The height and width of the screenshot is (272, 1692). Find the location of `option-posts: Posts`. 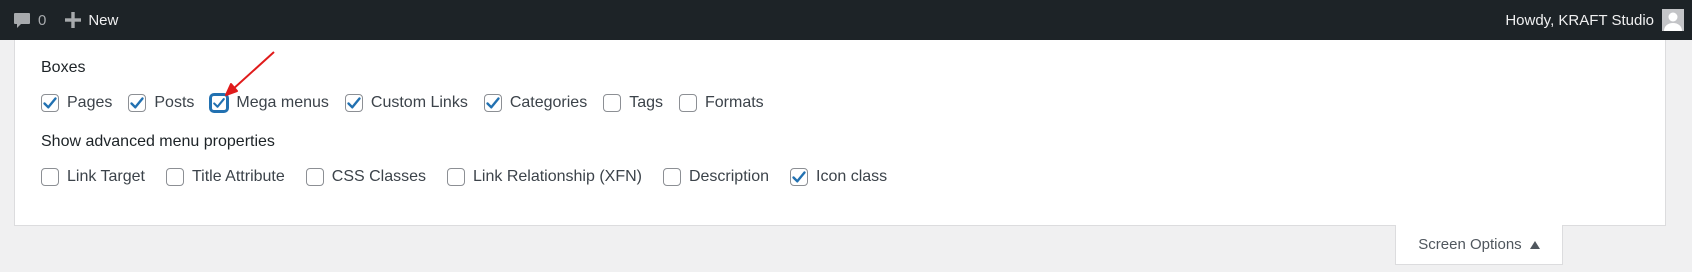

option-posts: Posts is located at coordinates (161, 103).